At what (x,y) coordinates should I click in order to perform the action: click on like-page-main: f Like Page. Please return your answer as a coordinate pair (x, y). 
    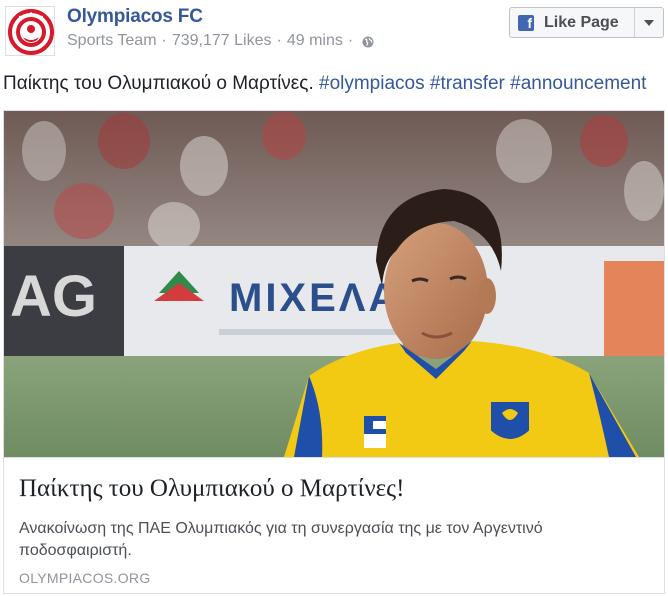
    Looking at the image, I should click on (572, 22).